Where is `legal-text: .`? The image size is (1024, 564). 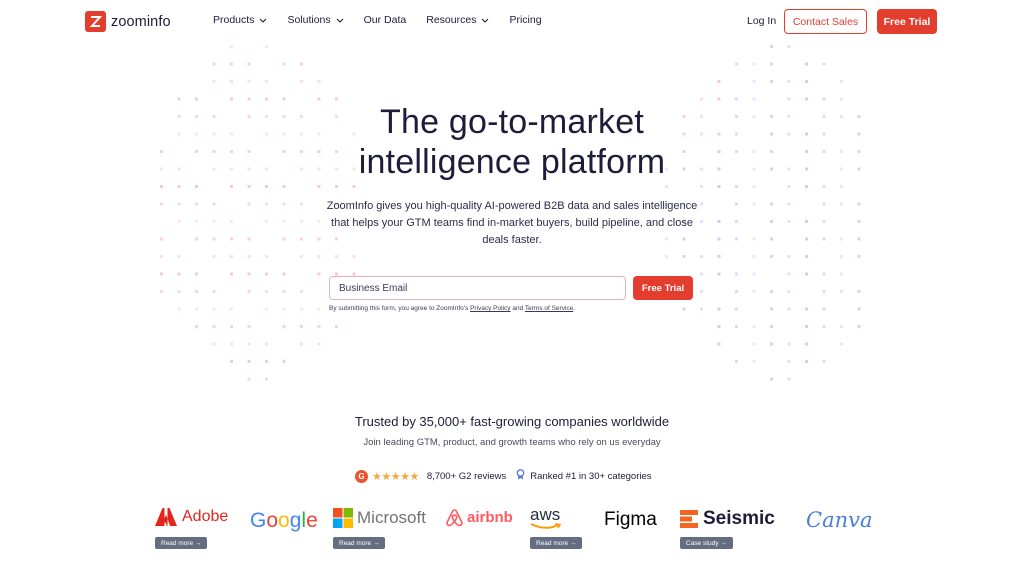 legal-text: . is located at coordinates (574, 308).